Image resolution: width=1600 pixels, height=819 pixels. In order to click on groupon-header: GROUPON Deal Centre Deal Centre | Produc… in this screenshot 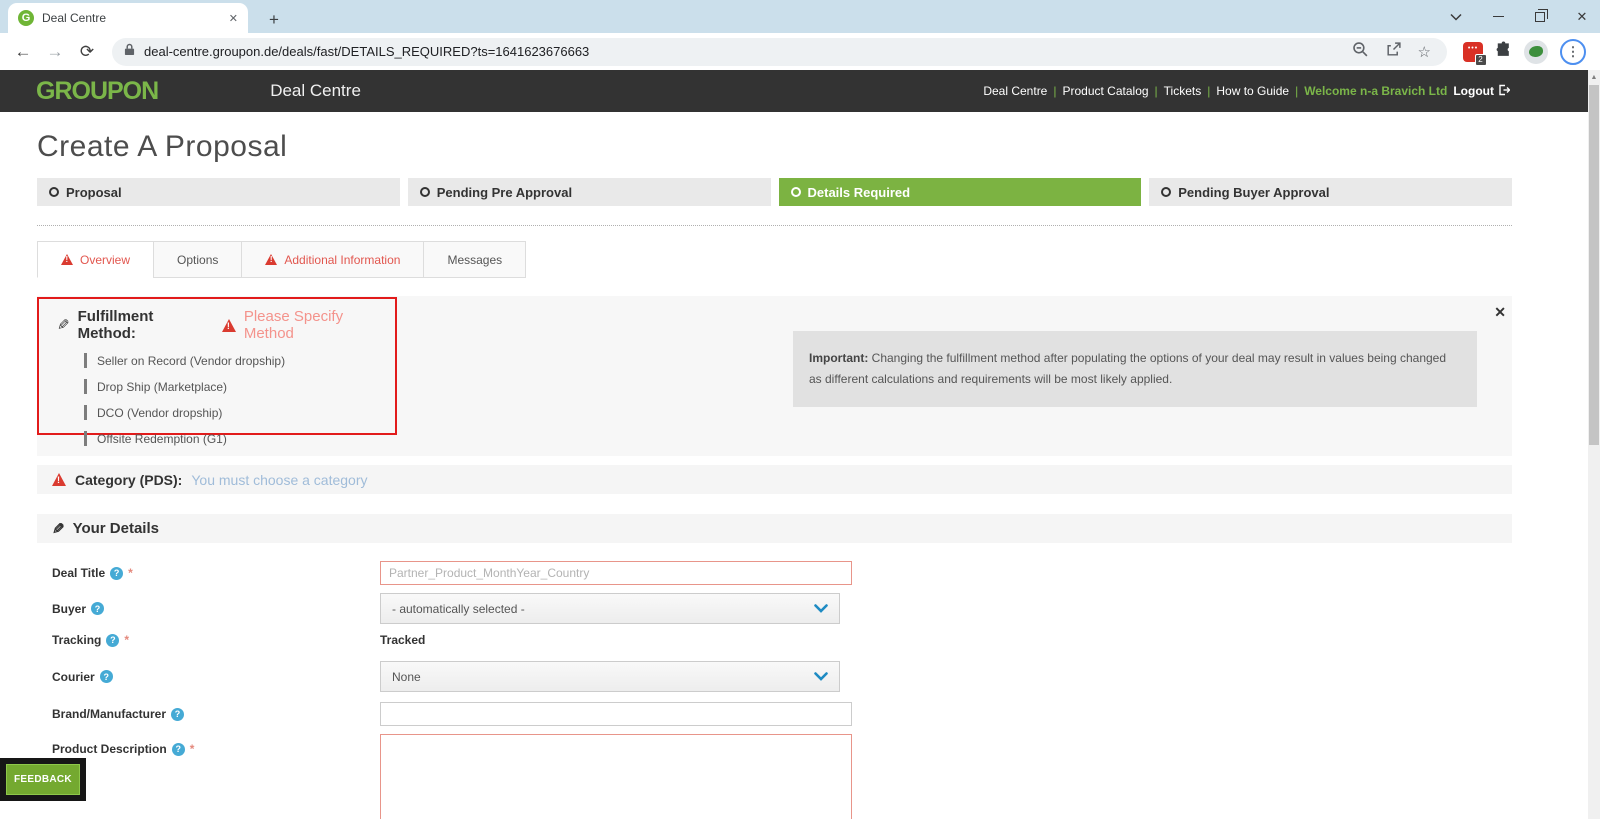, I will do `click(794, 91)`.